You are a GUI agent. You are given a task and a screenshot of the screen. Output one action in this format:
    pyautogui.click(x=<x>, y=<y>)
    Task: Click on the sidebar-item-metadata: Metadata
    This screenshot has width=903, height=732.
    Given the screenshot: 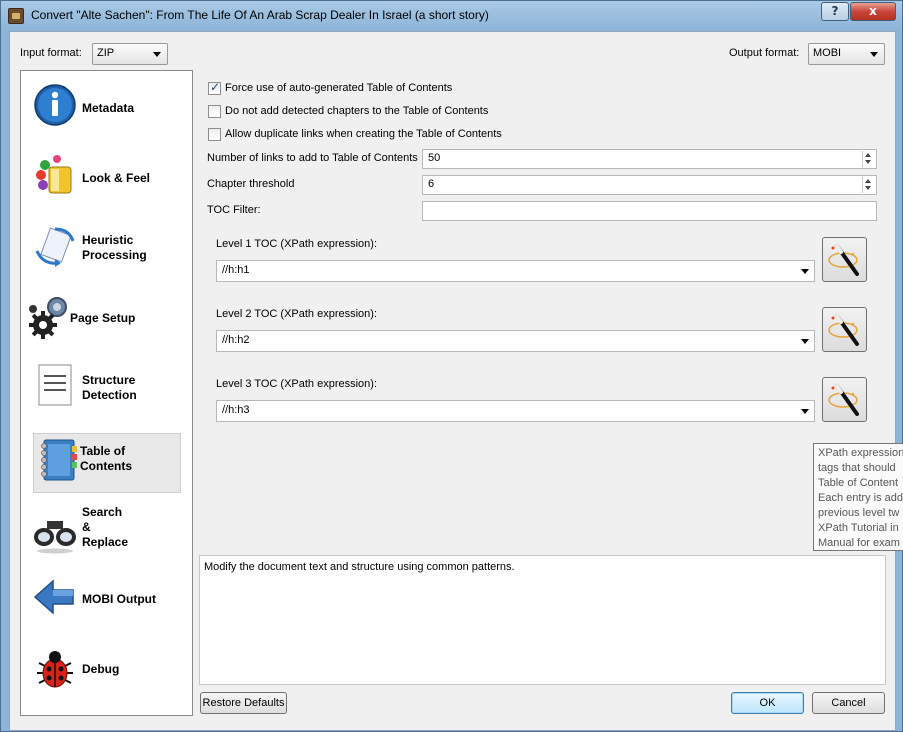 What is the action you would take?
    pyautogui.click(x=106, y=107)
    